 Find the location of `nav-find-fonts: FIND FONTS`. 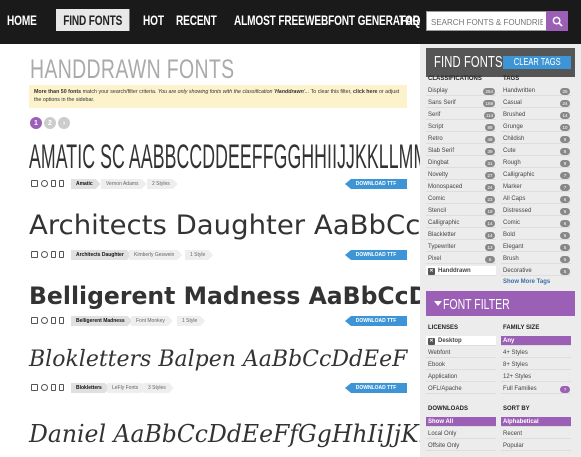

nav-find-fonts: FIND FONTS is located at coordinates (93, 20).